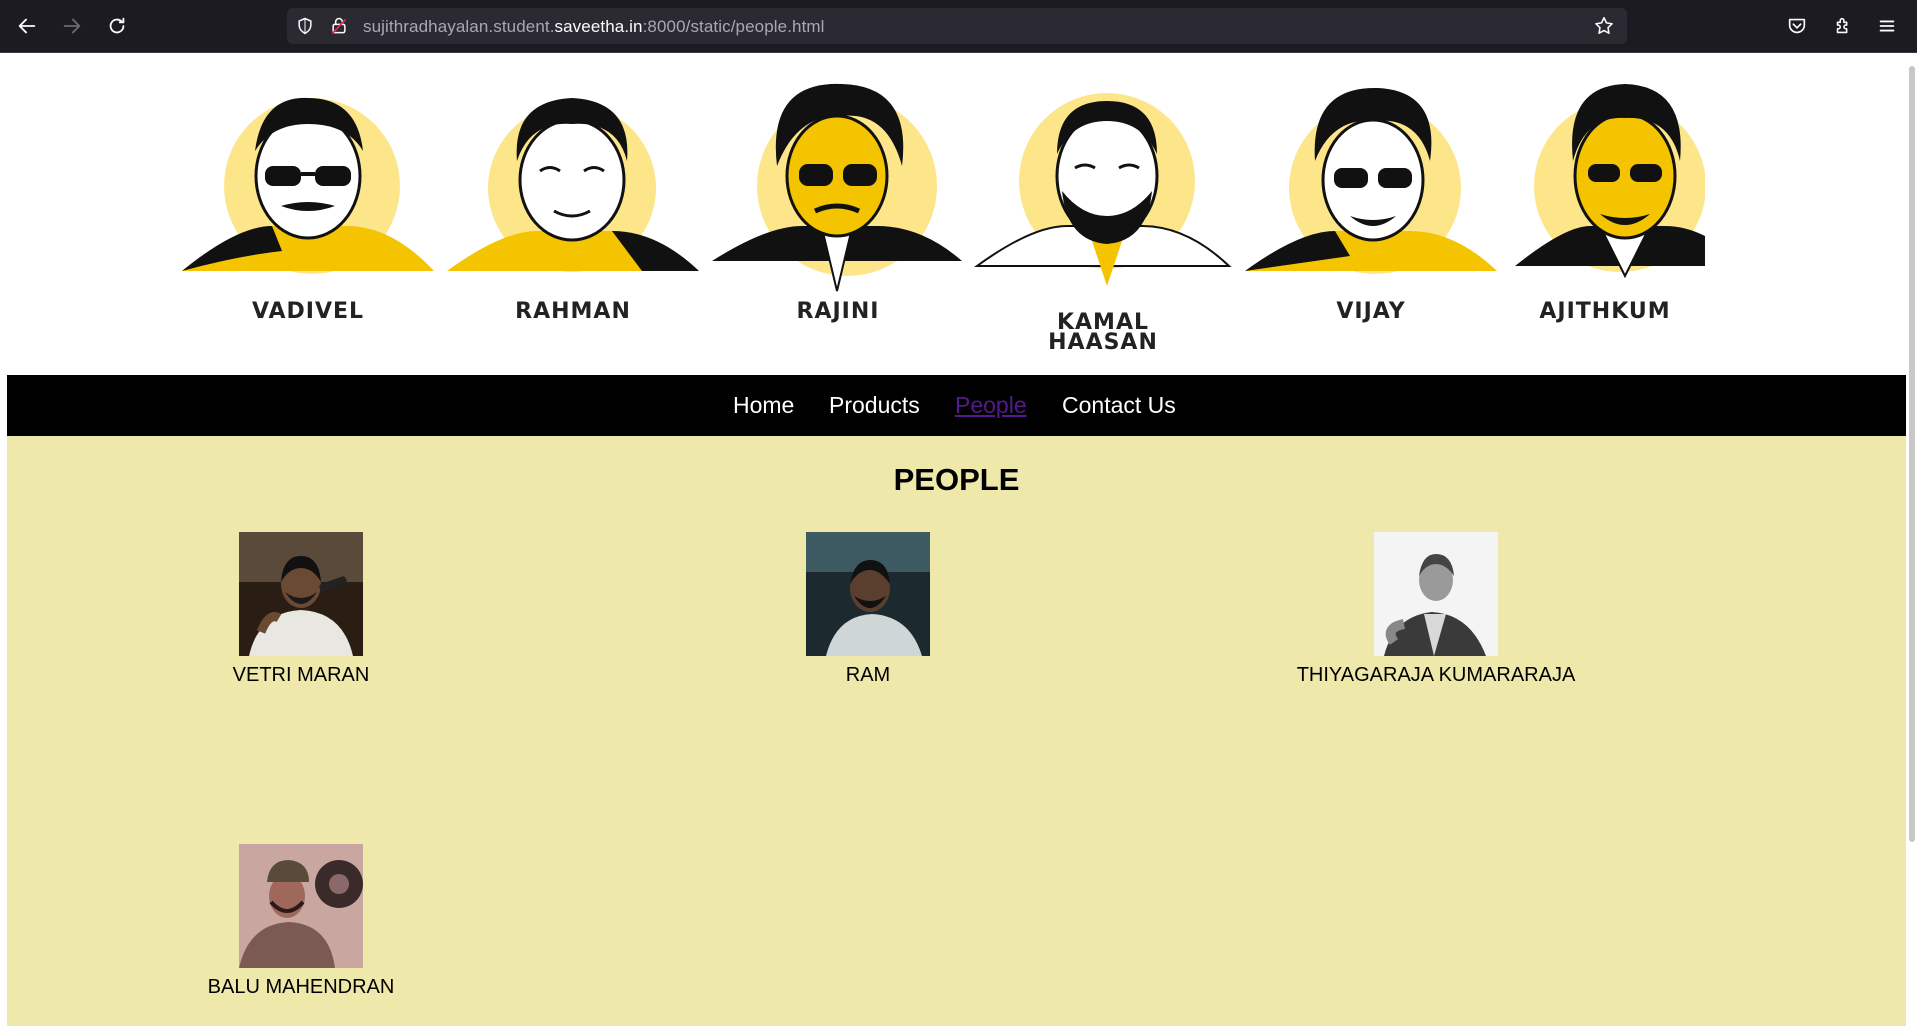 The width and height of the screenshot is (1917, 1026). I want to click on person-card: BALU MAHENDRAN, so click(301, 921).